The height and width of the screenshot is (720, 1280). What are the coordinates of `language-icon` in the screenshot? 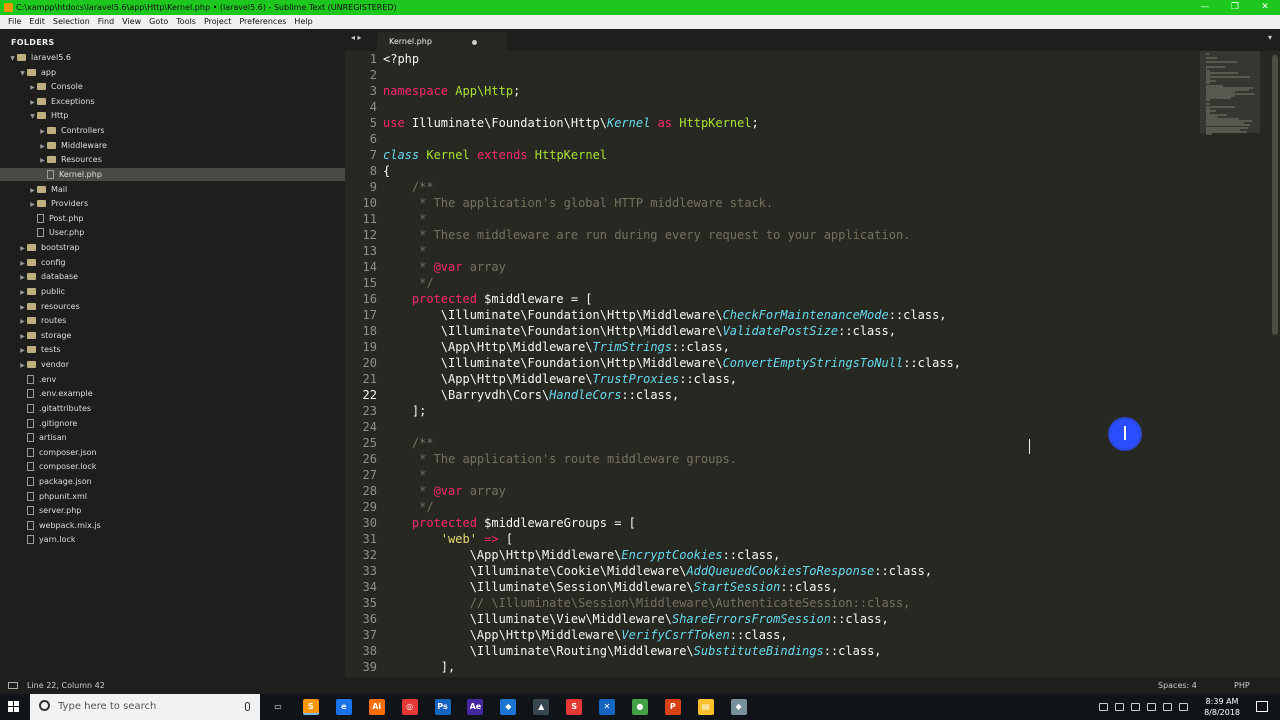 It's located at (1183, 707).